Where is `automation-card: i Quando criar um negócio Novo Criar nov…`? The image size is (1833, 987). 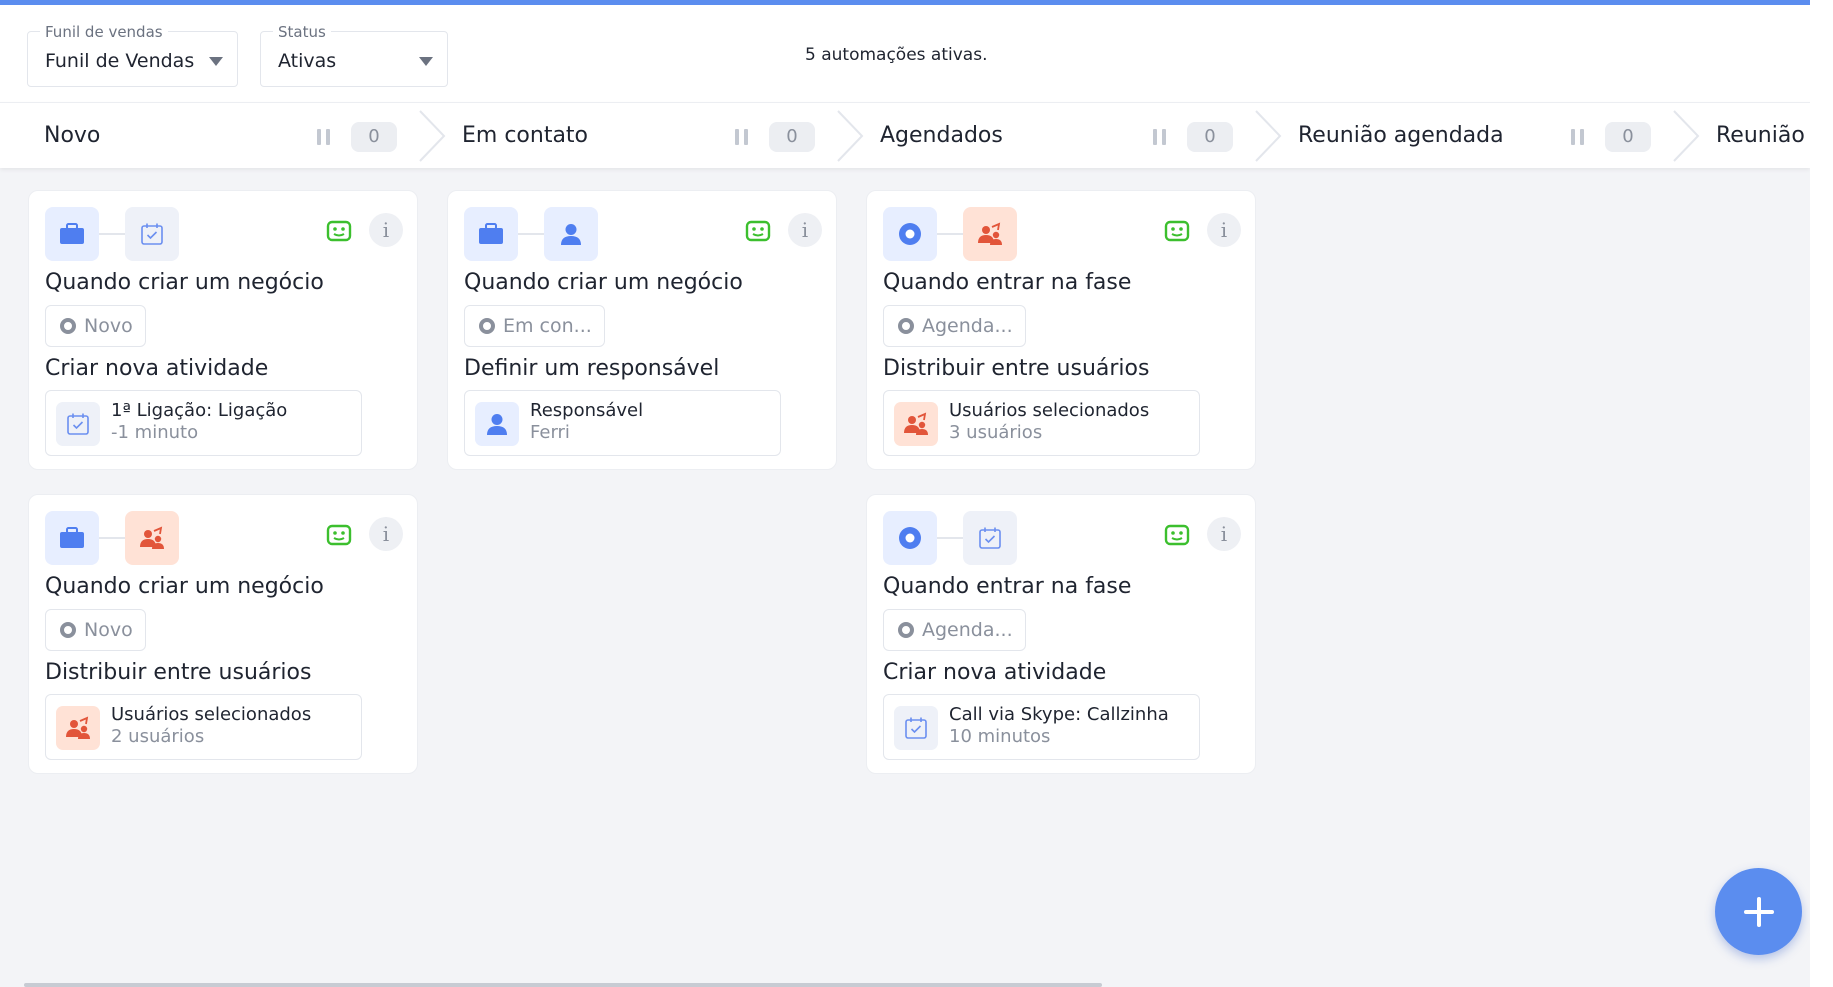 automation-card: i Quando criar um negócio Novo Criar nov… is located at coordinates (223, 330).